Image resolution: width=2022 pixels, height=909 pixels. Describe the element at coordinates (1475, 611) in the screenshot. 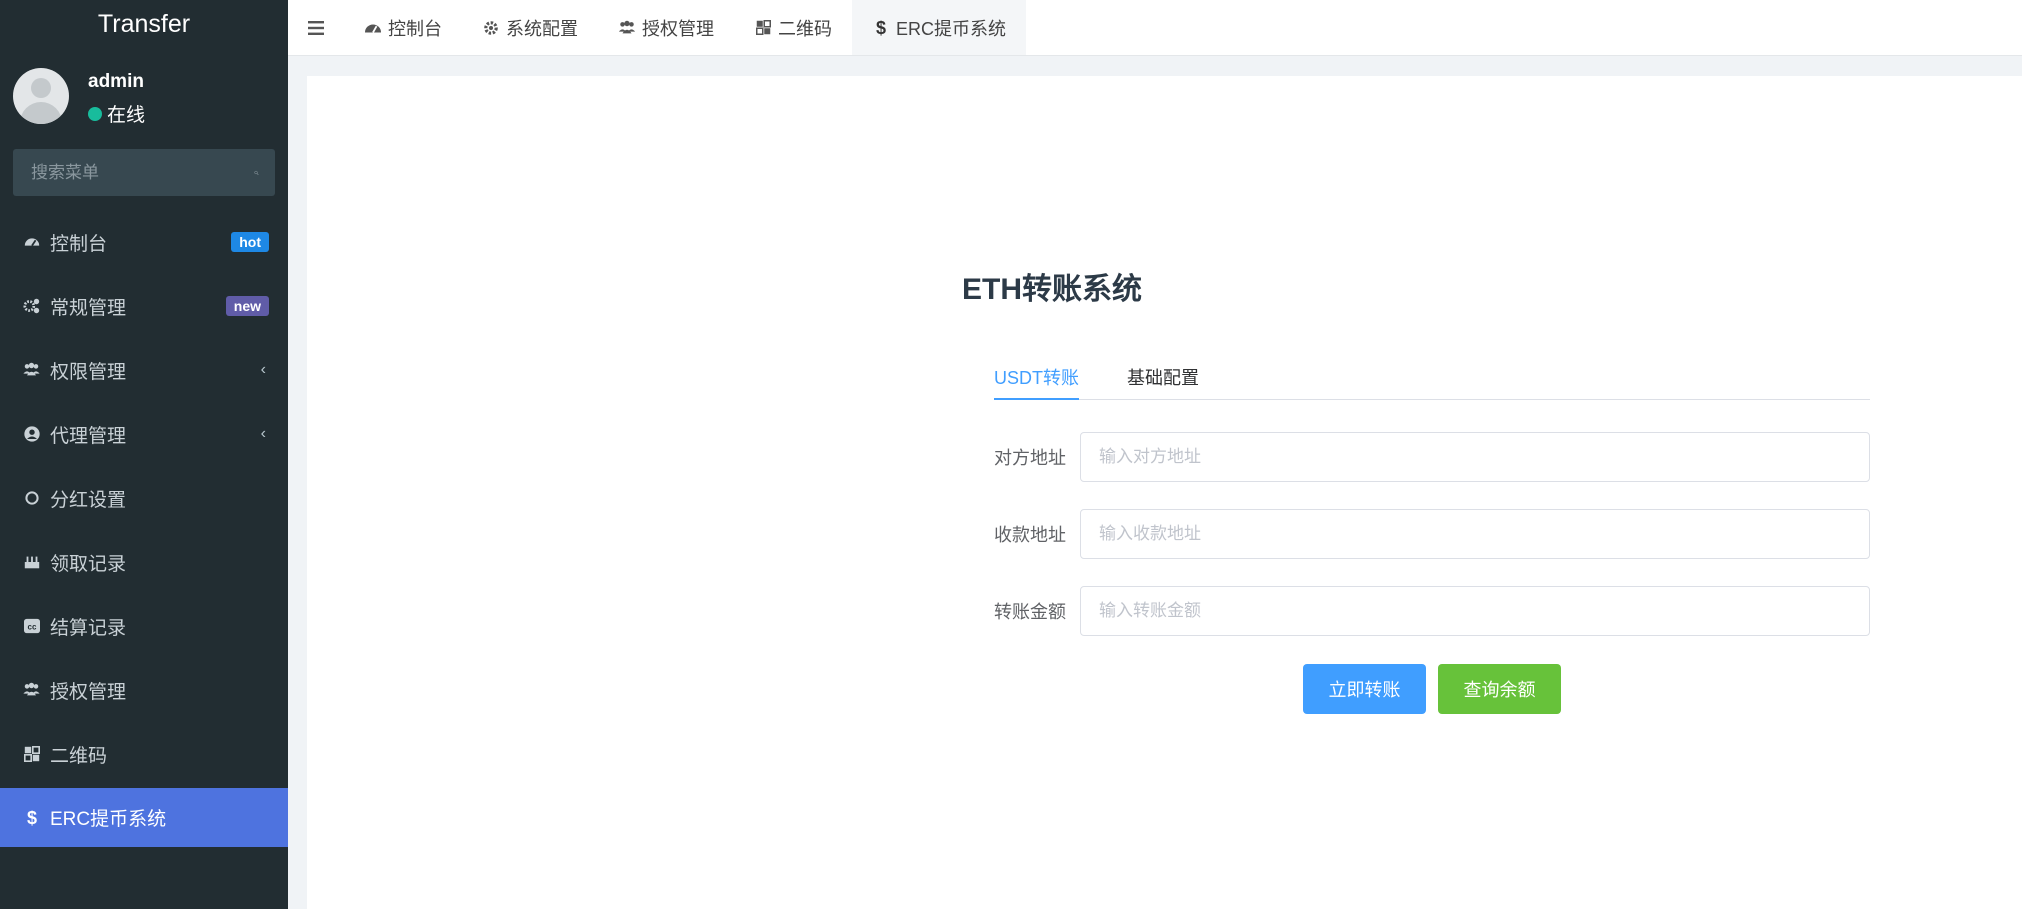

I see `transfer-amount-input` at that location.